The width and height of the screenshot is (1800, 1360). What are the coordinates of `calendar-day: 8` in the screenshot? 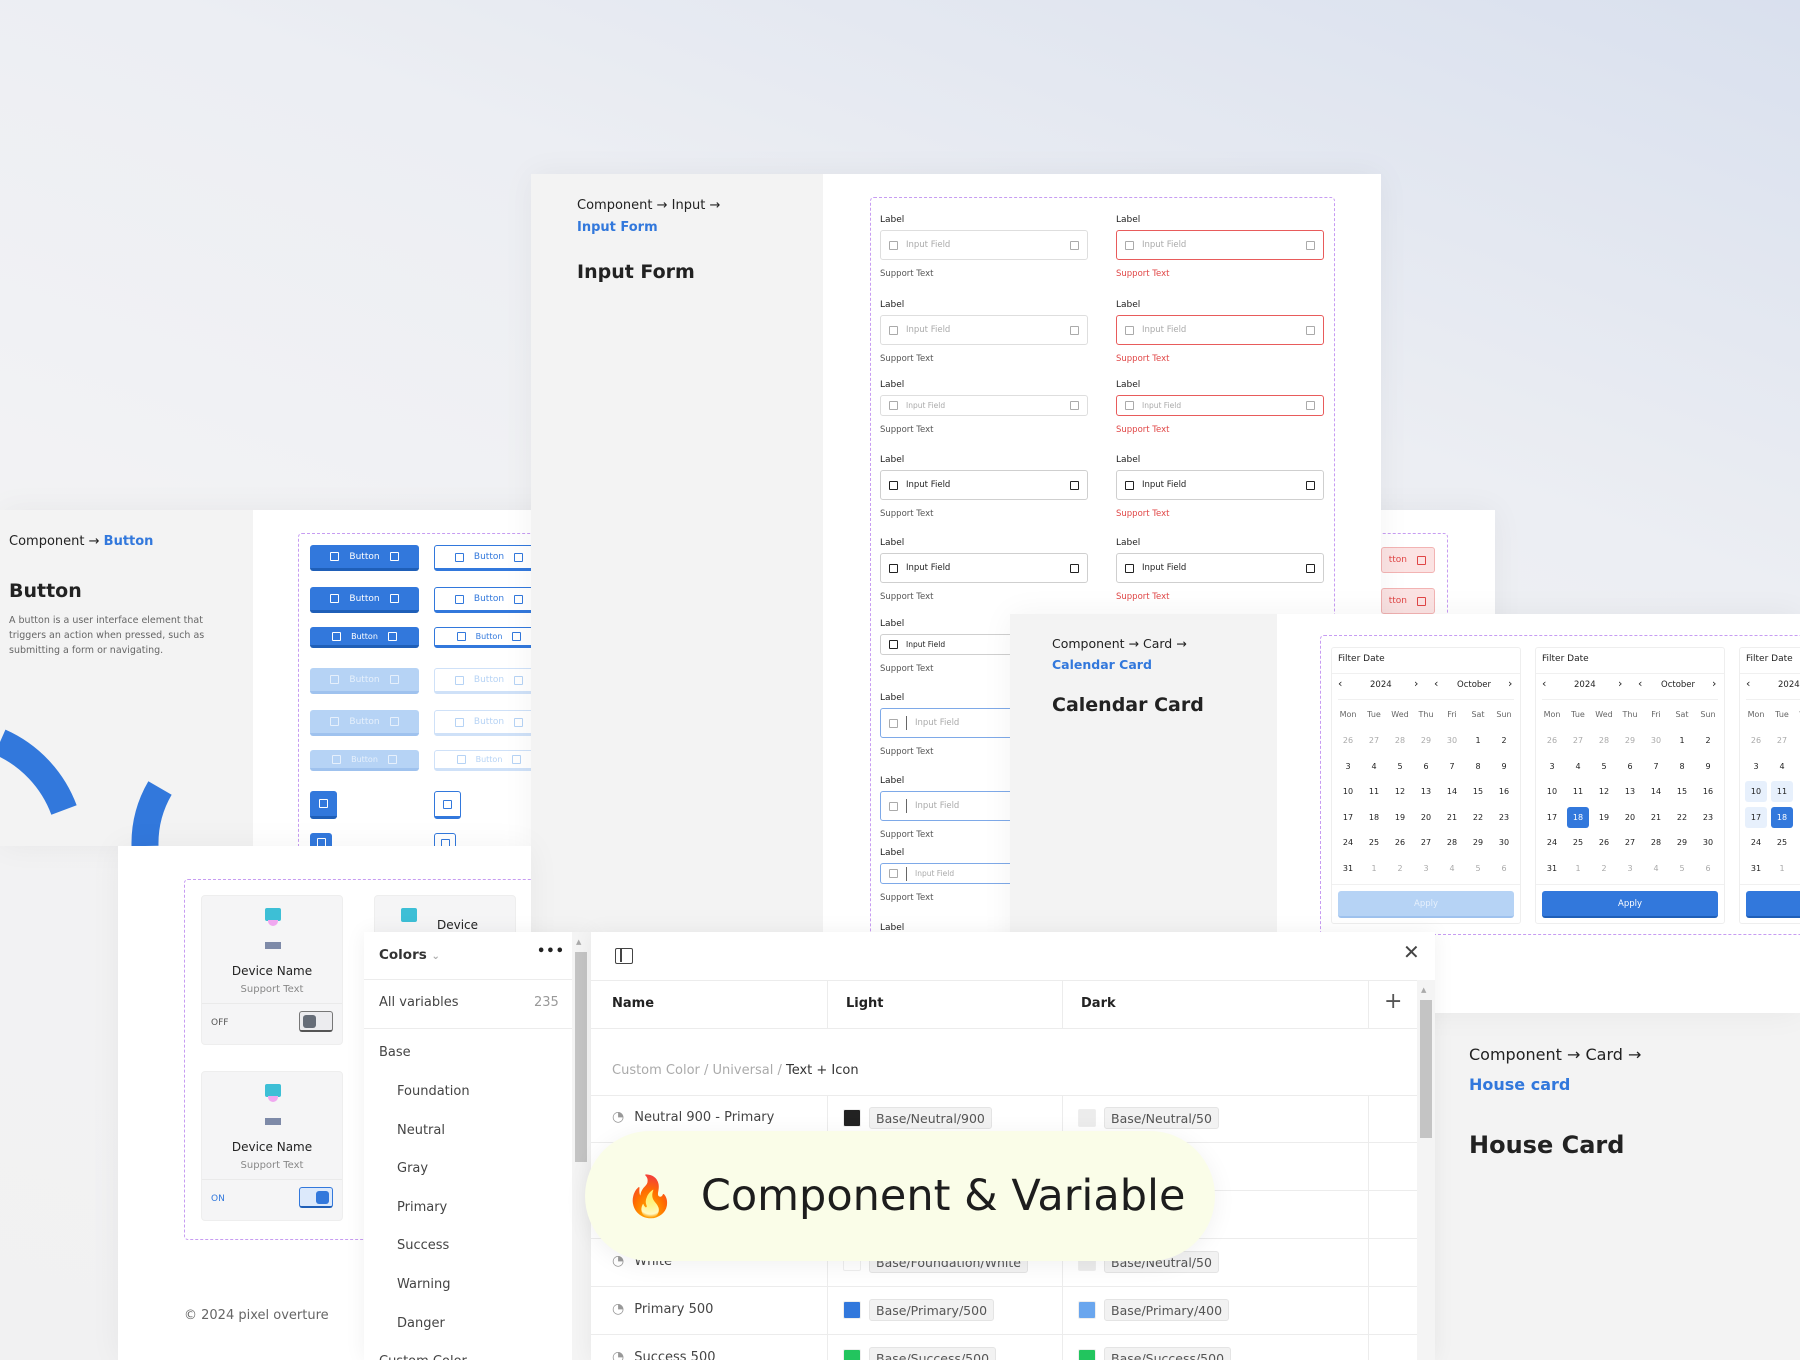 It's located at (1682, 766).